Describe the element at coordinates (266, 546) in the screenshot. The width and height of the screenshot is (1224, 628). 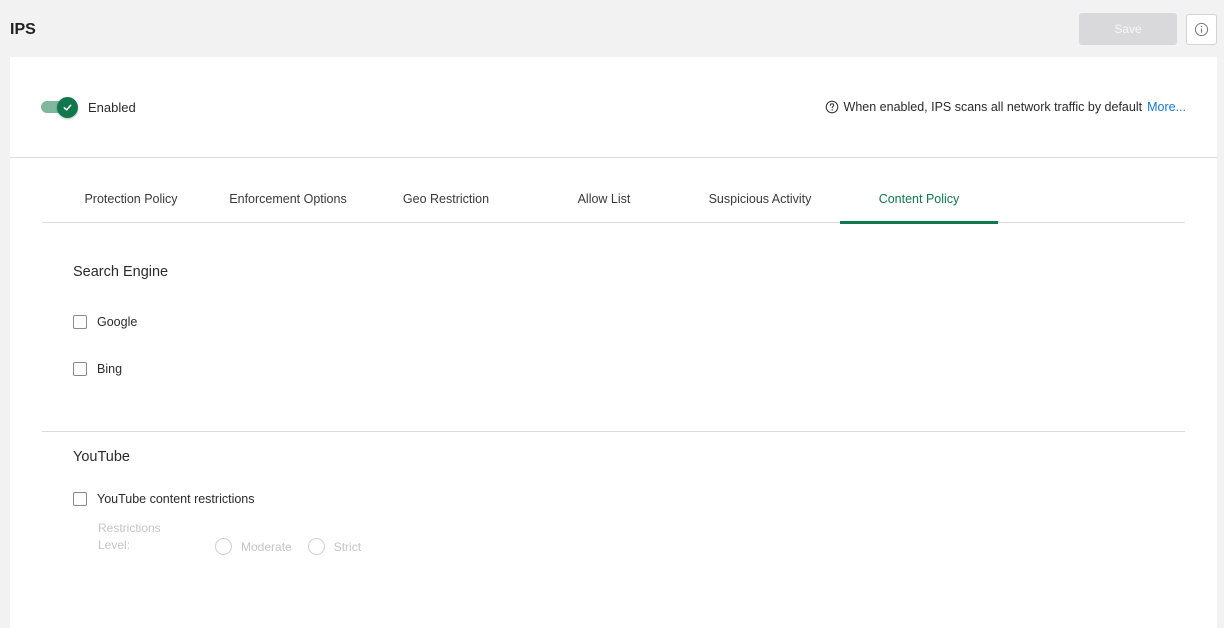
I see `moderate-label: Moderate` at that location.